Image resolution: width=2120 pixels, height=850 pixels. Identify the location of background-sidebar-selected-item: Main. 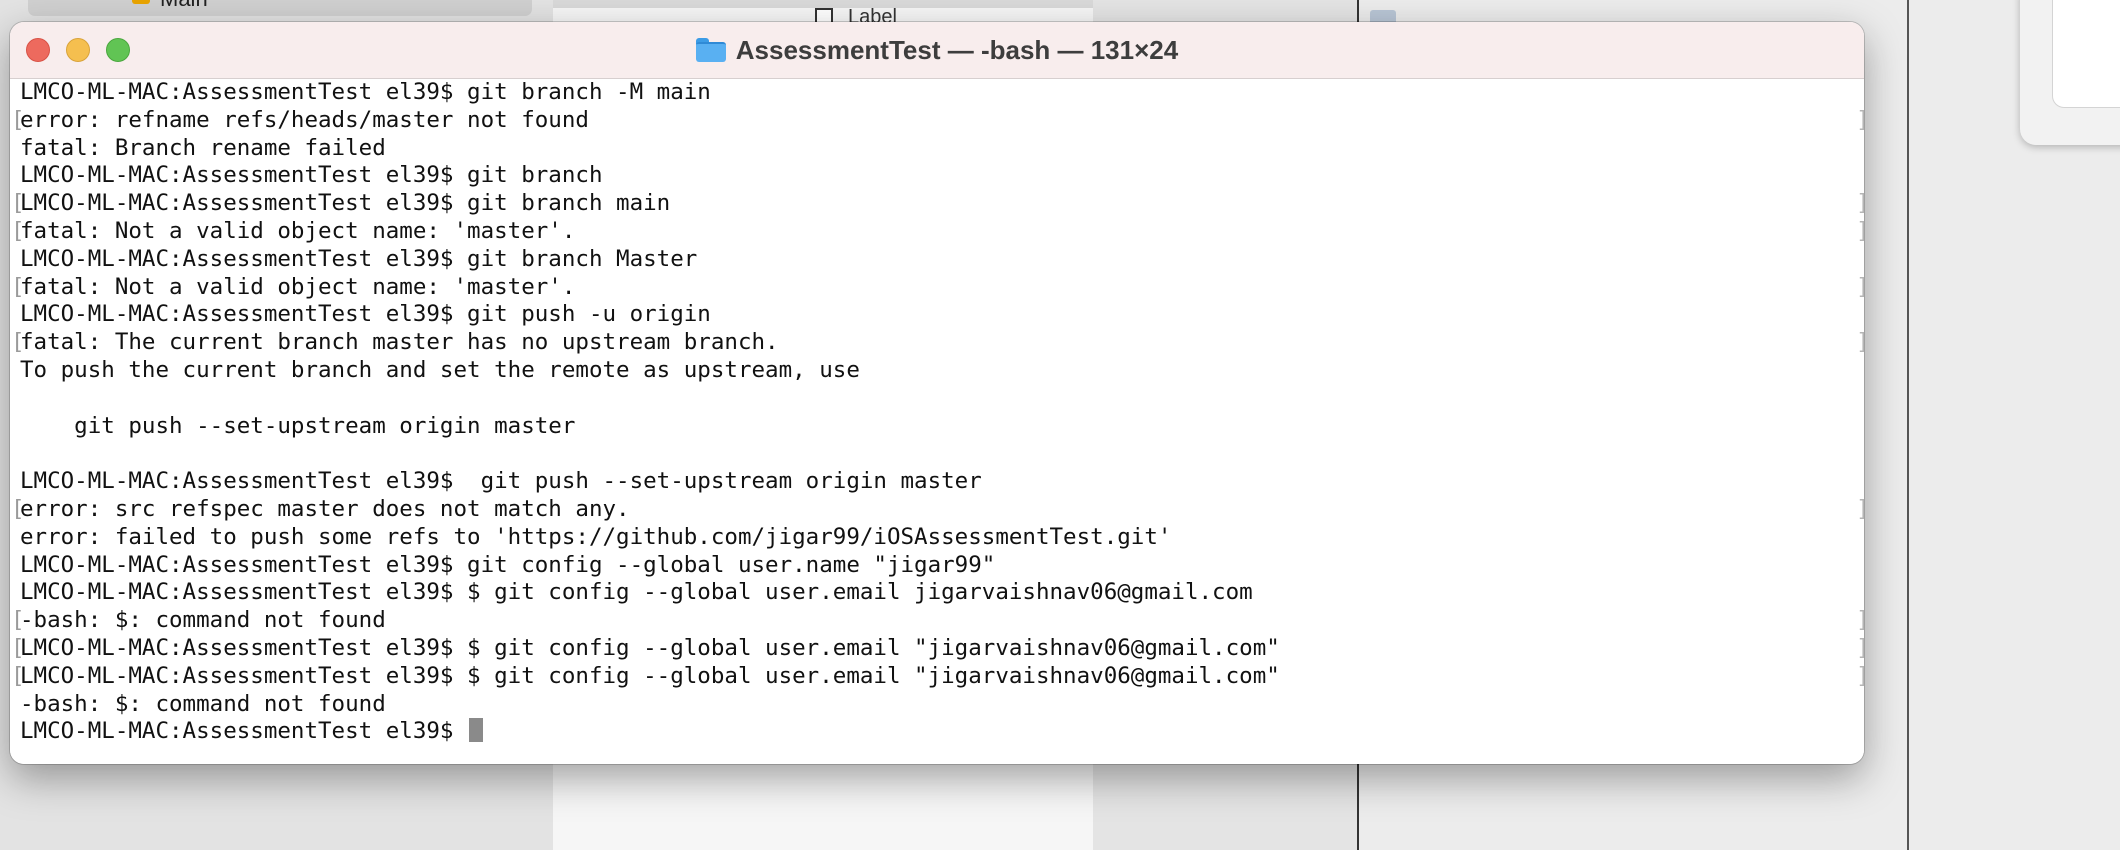
(280, 8).